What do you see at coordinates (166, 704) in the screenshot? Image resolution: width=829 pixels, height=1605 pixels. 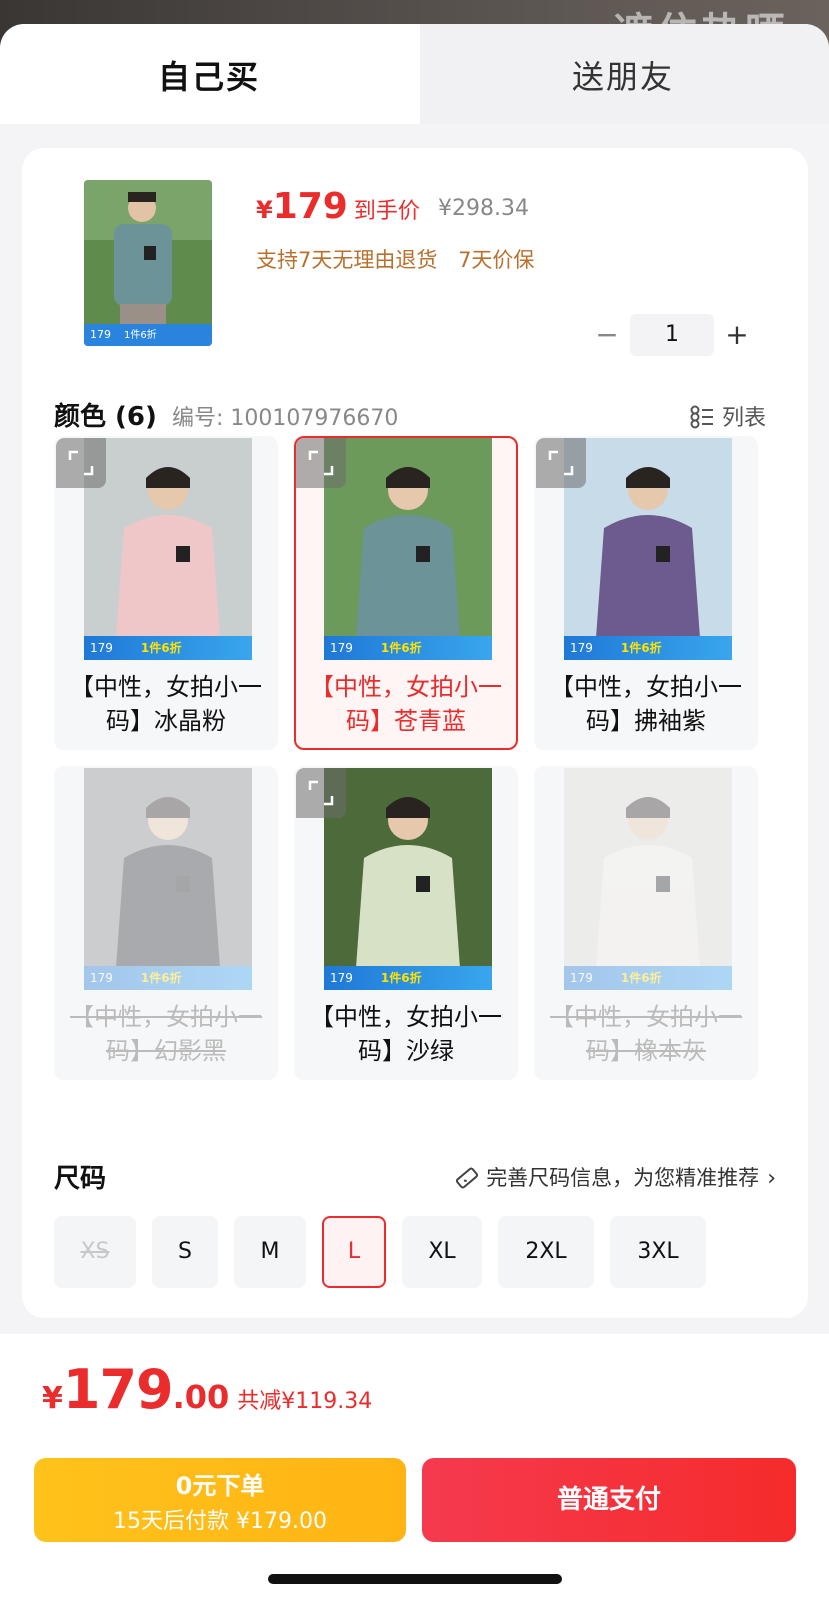 I see `color-option-label: 【中性，女拍小一码】冰晶粉` at bounding box center [166, 704].